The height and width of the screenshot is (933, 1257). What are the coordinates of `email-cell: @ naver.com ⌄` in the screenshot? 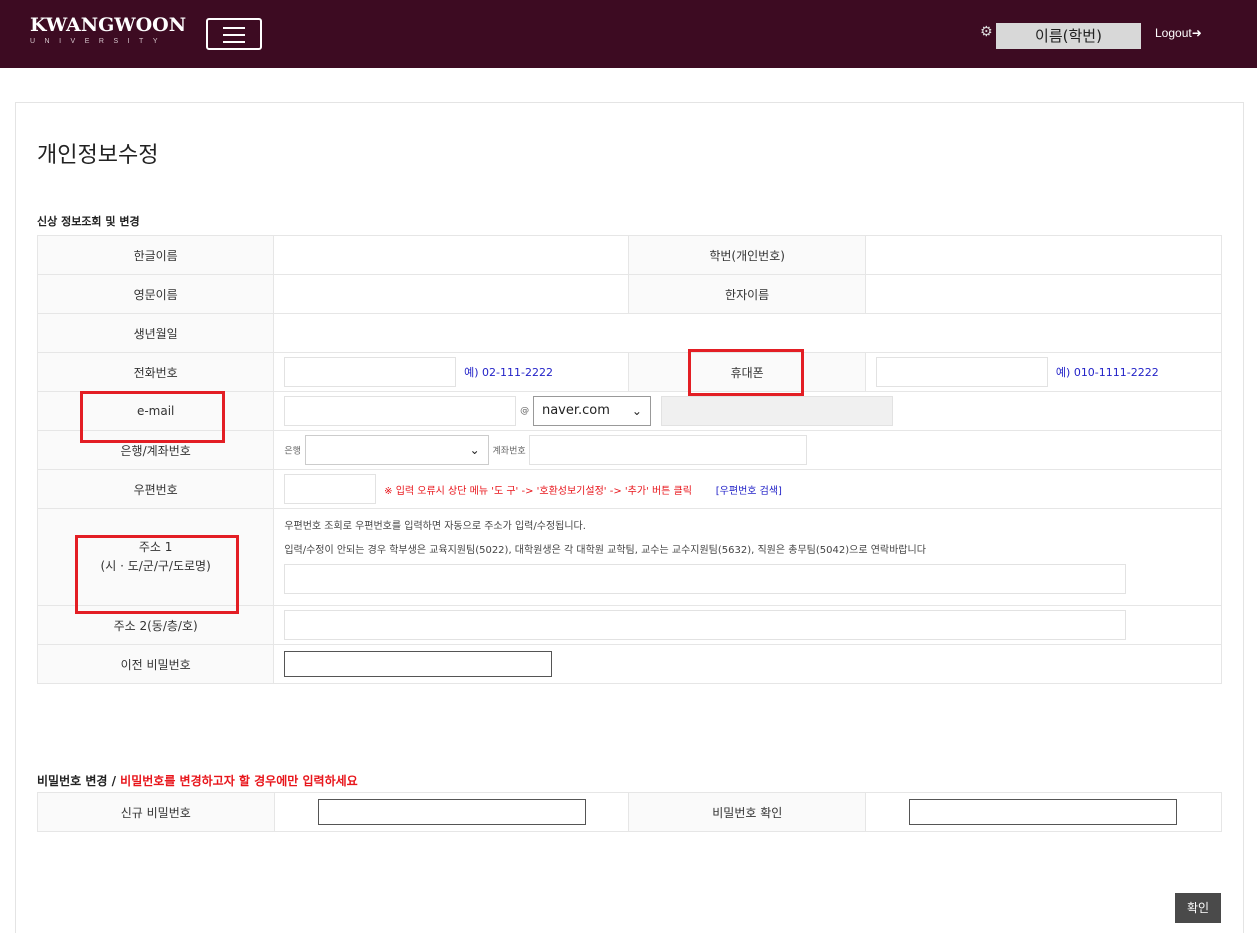 It's located at (747, 411).